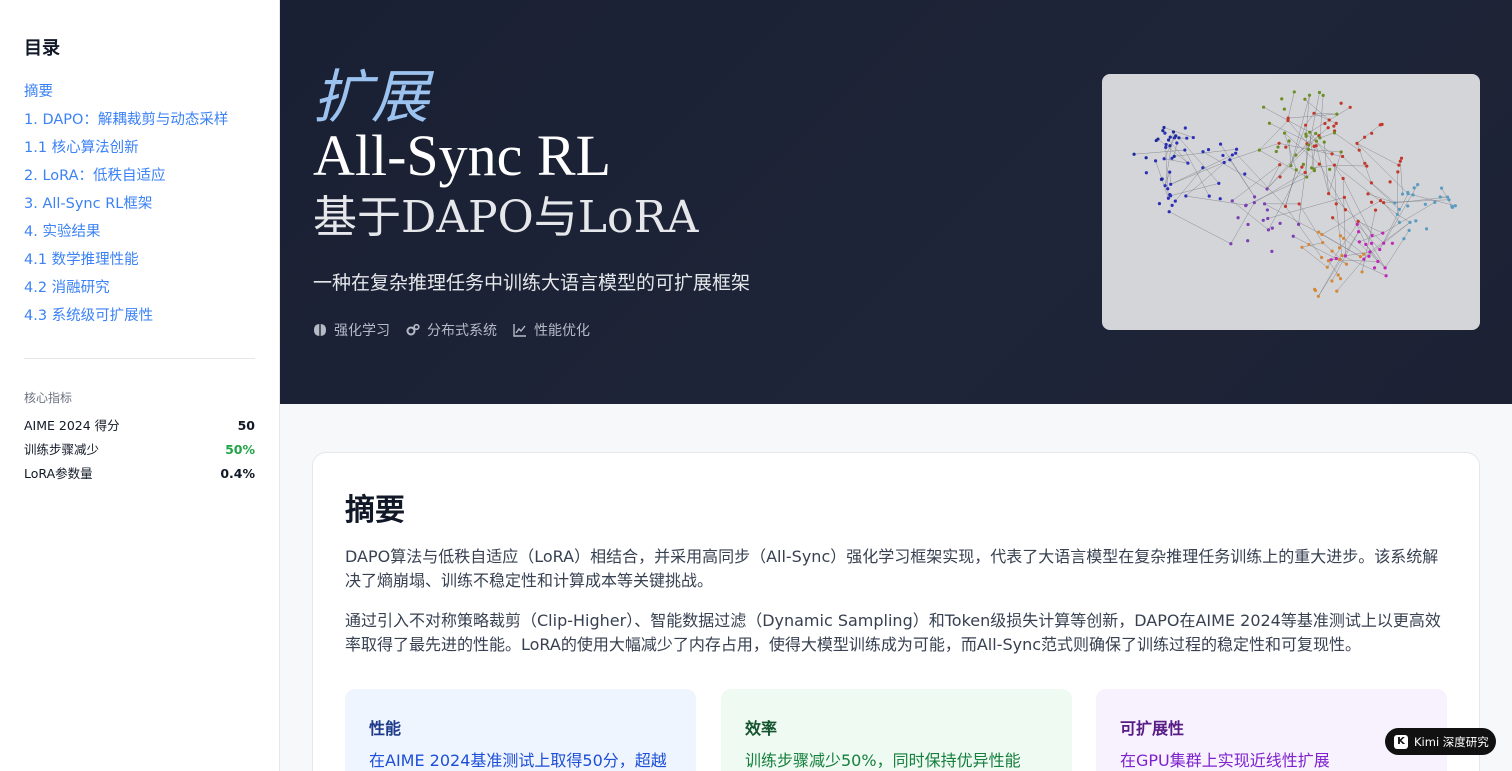 The height and width of the screenshot is (771, 1512). I want to click on metric-value: 50, so click(246, 425).